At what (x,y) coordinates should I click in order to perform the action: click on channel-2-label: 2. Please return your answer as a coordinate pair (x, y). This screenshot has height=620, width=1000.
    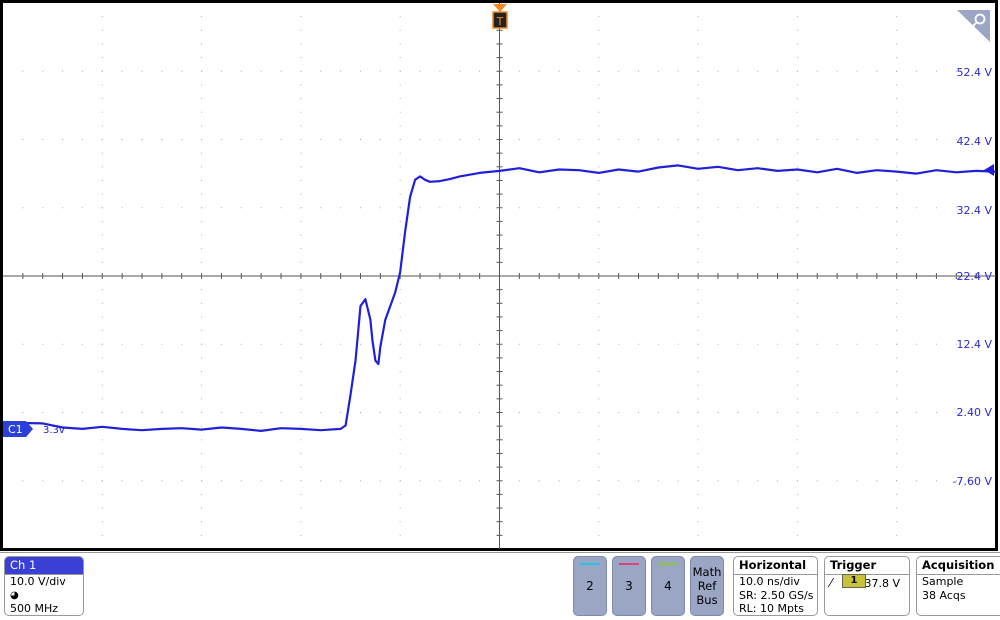
    Looking at the image, I should click on (590, 586).